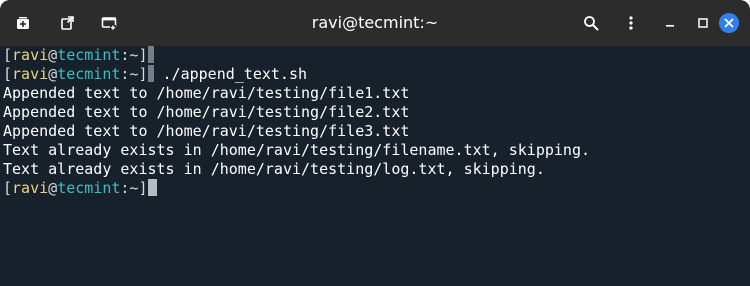  I want to click on new-window-icon, so click(109, 23).